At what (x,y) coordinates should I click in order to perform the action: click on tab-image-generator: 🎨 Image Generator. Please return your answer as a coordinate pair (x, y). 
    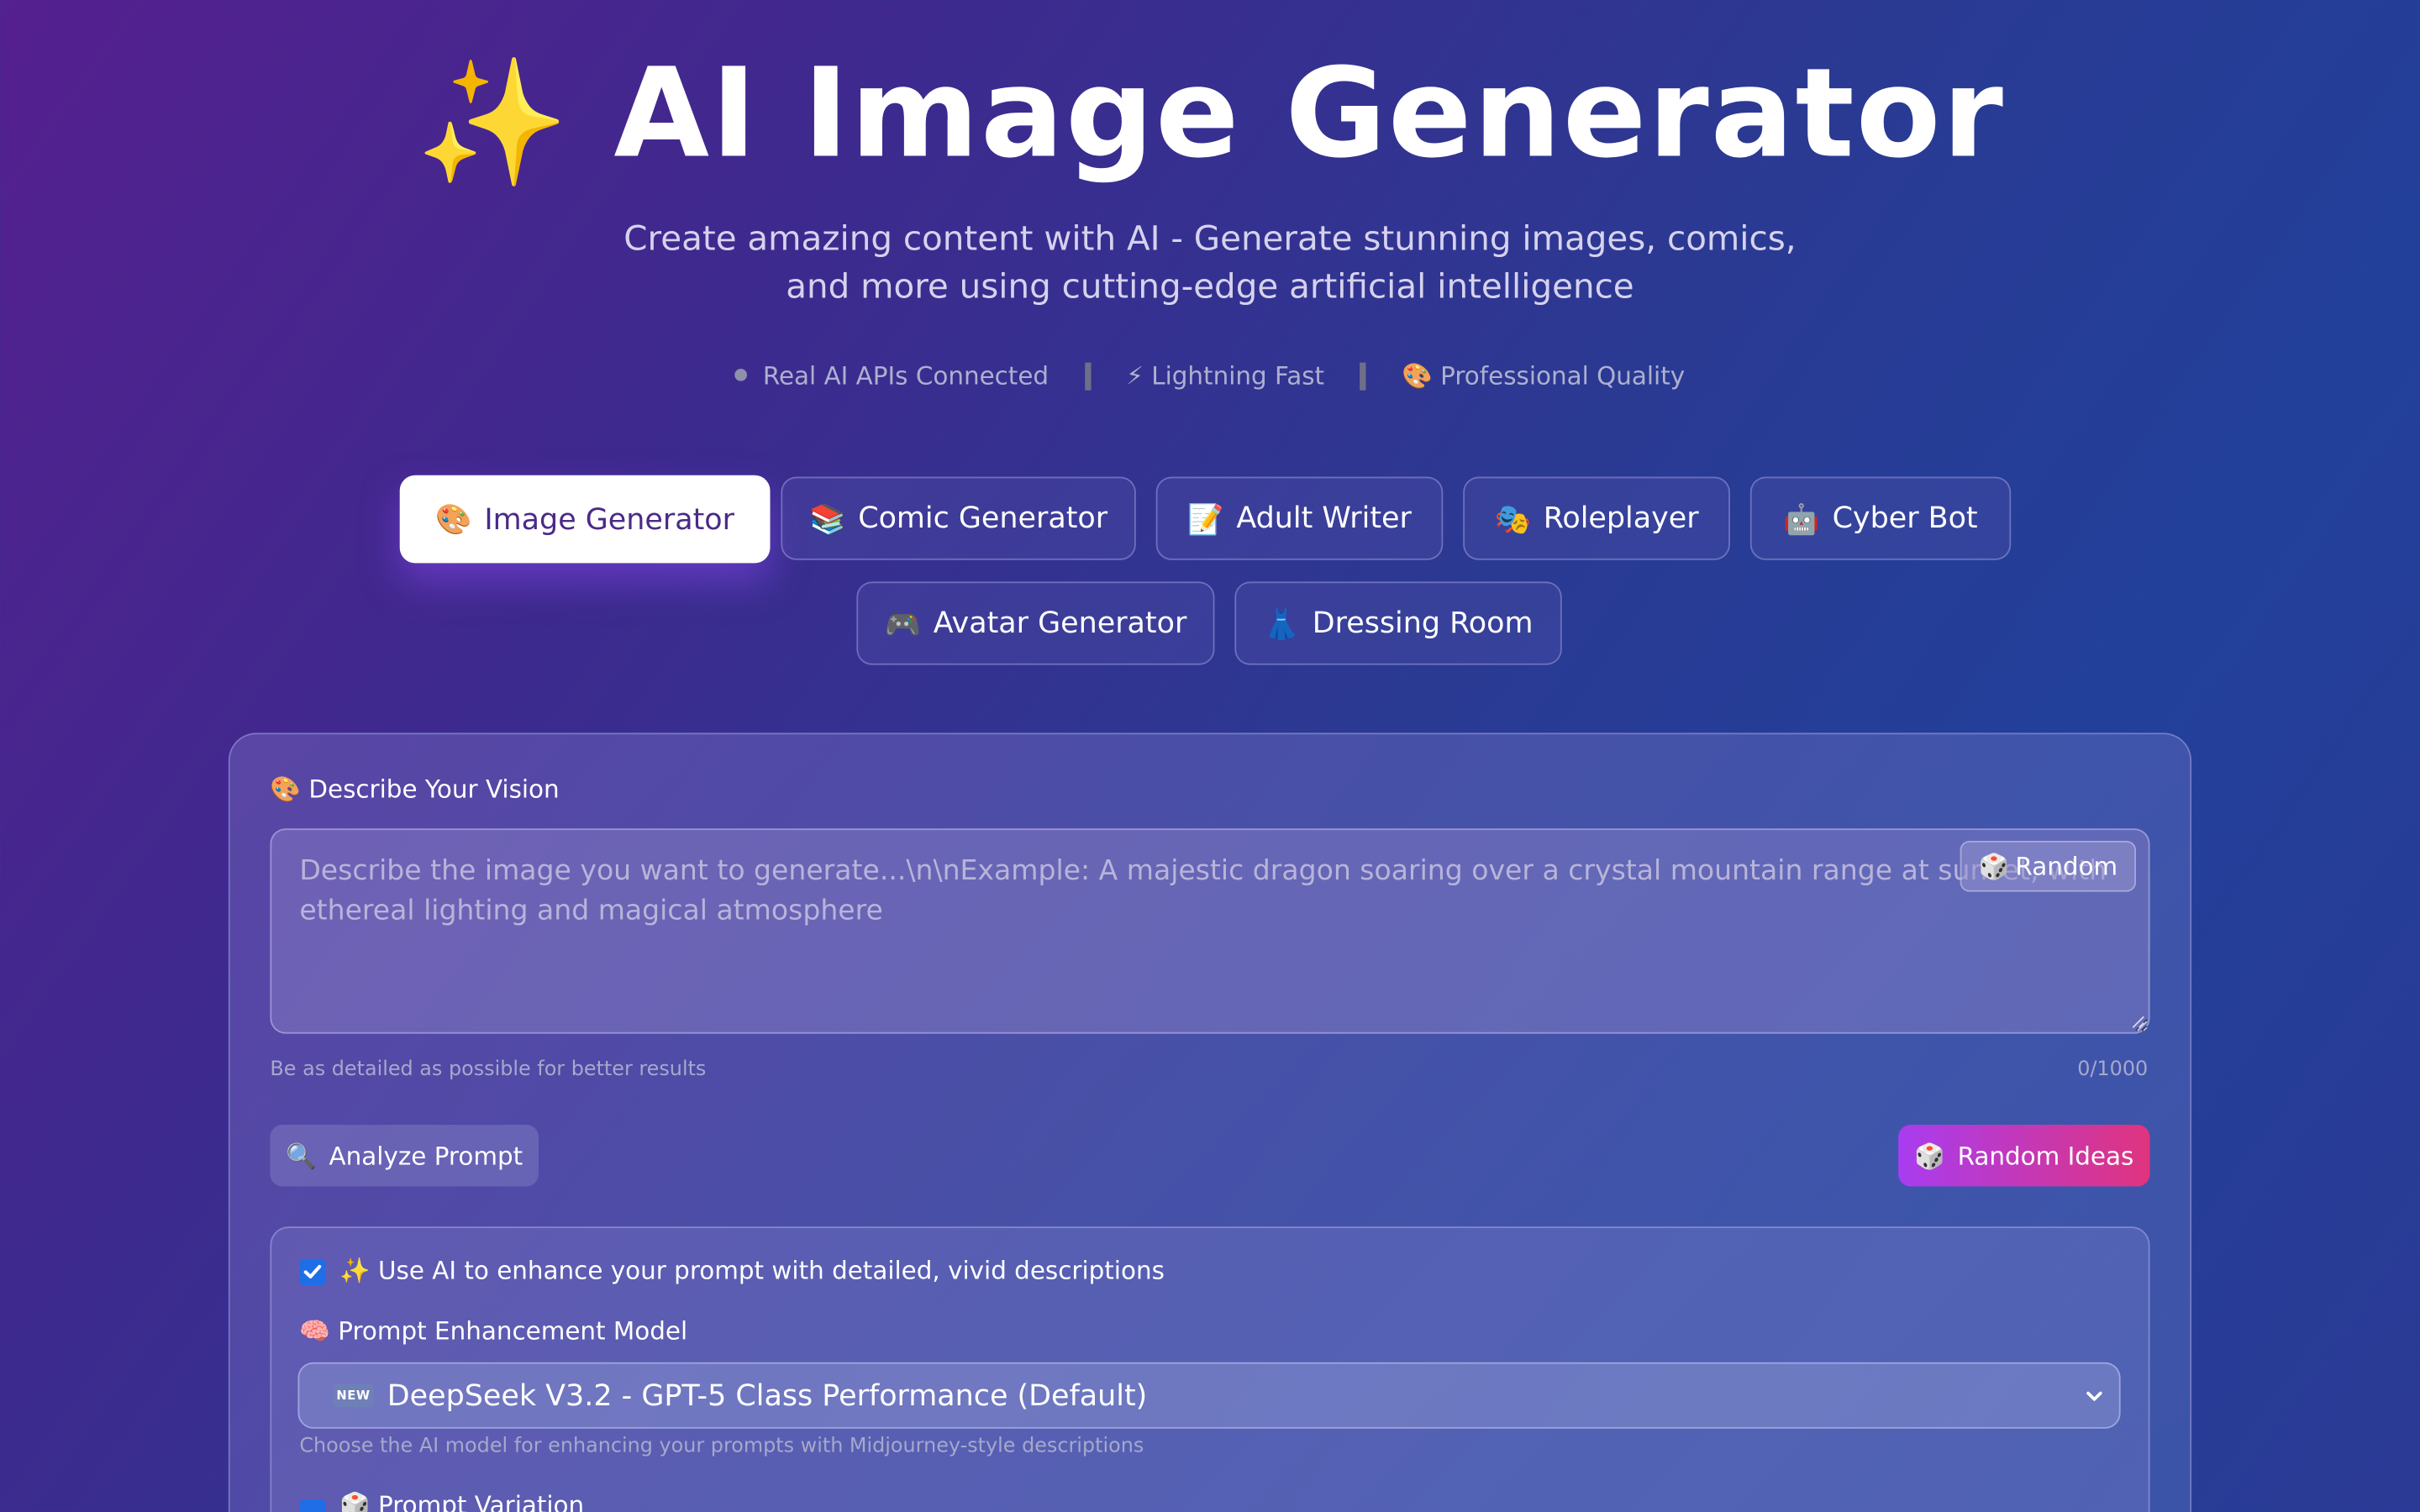
    Looking at the image, I should click on (585, 519).